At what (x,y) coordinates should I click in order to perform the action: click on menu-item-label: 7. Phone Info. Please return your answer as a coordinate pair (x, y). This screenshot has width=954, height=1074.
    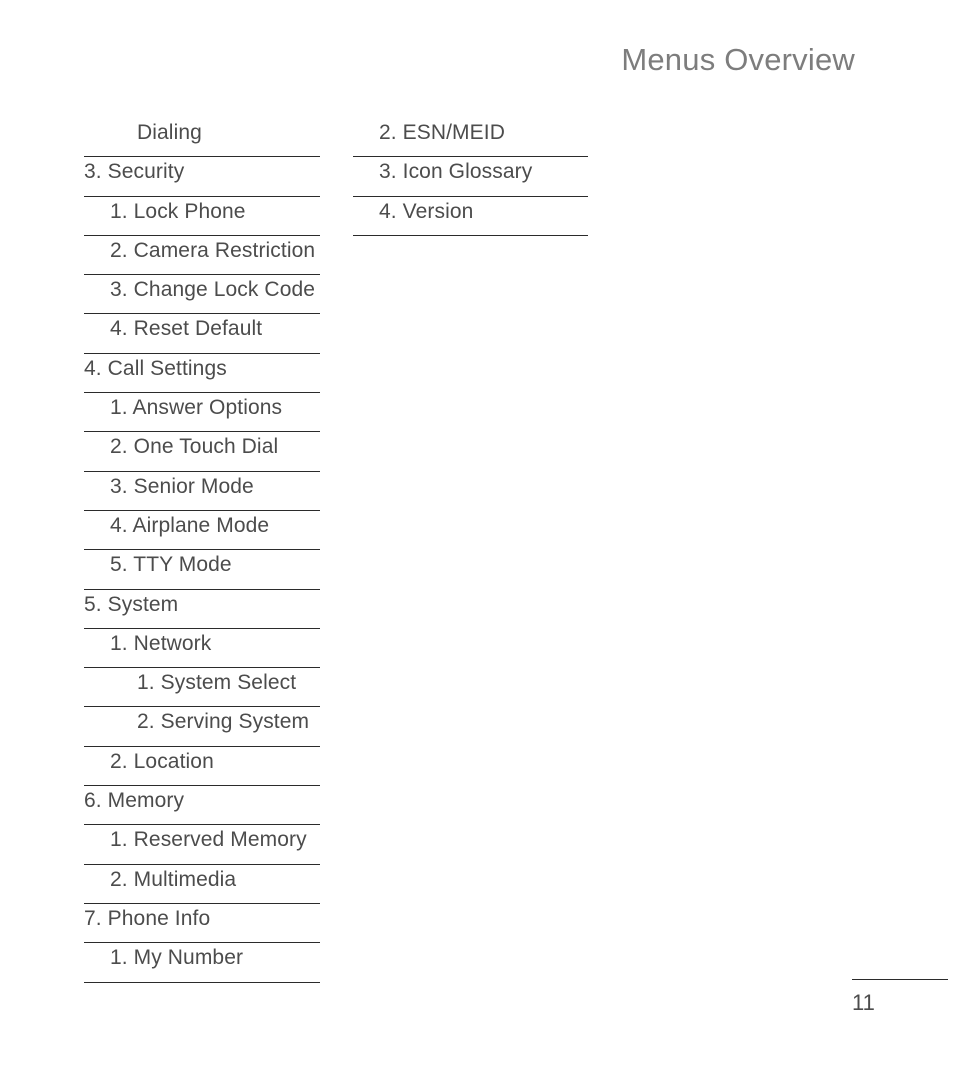
    Looking at the image, I should click on (147, 918).